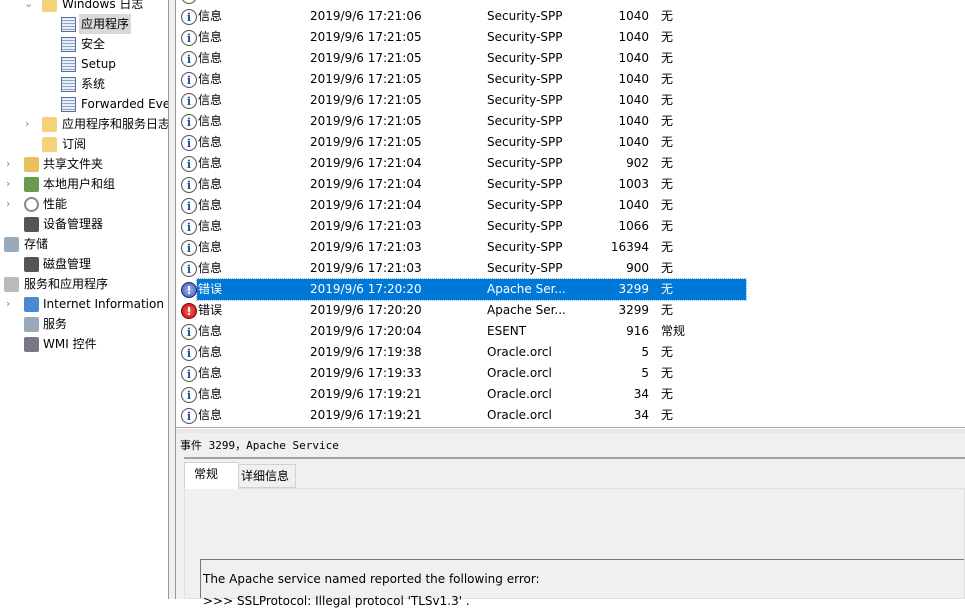 This screenshot has width=965, height=612. What do you see at coordinates (645, 373) in the screenshot?
I see `event-id-cell: 5` at bounding box center [645, 373].